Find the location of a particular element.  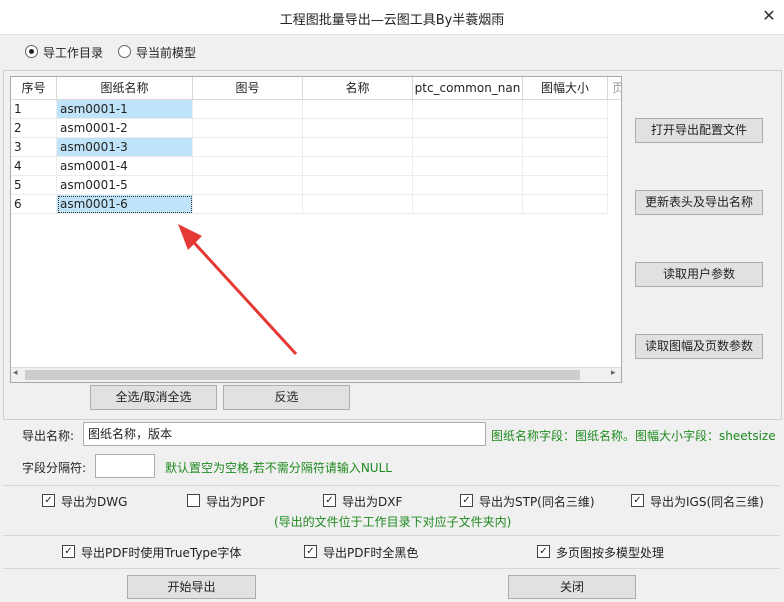

drawing-name-cell: asm0001-5 is located at coordinates (125, 185).